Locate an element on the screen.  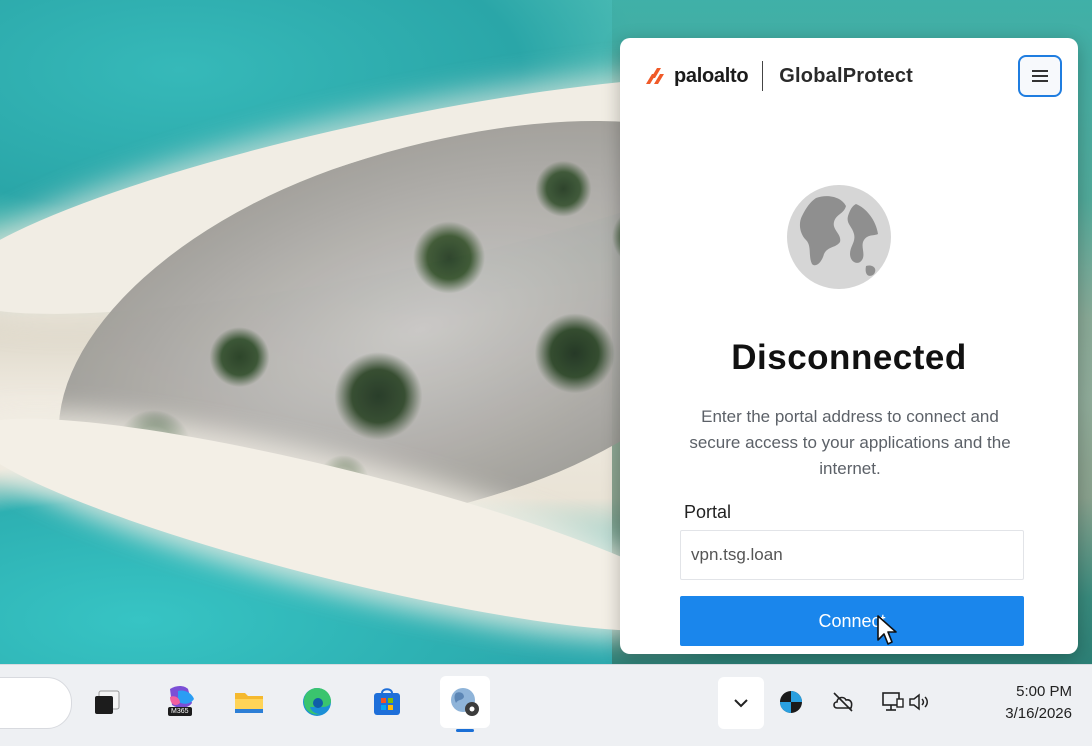
globalprotect-taskbar-icon is located at coordinates (465, 702).